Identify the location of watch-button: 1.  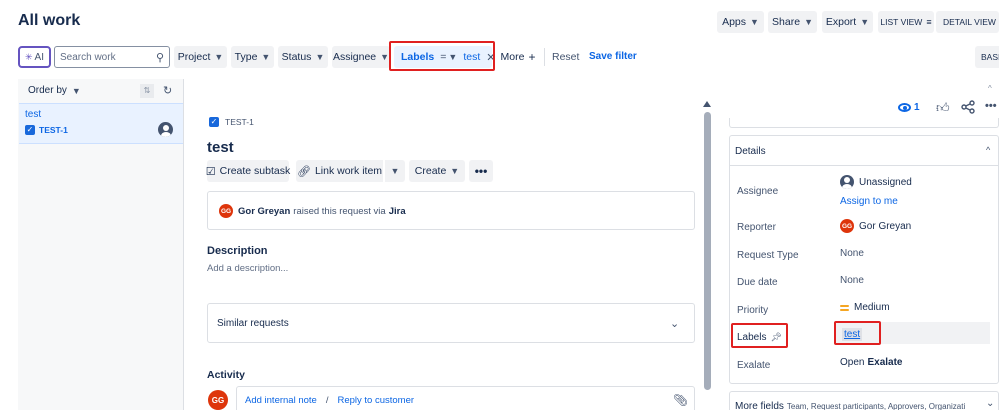
(909, 107).